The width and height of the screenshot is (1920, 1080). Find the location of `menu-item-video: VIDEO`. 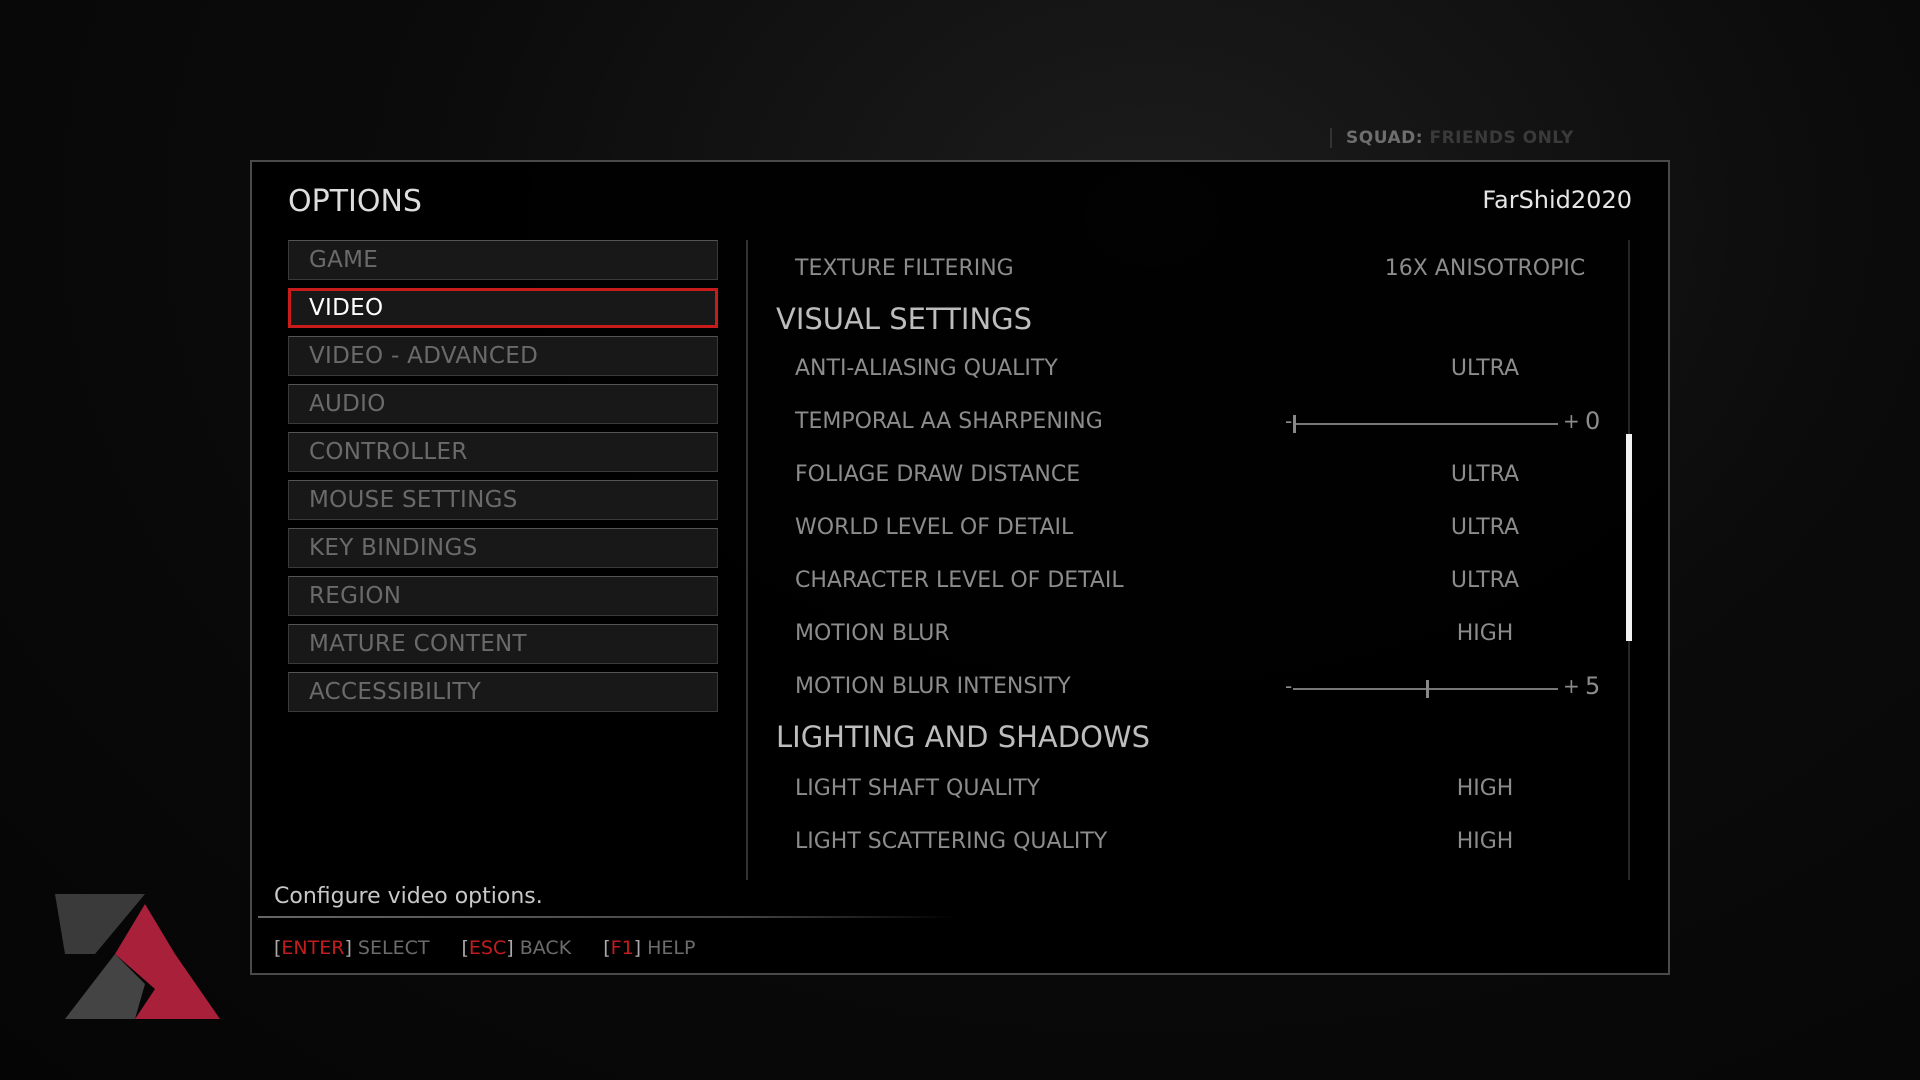

menu-item-video: VIDEO is located at coordinates (503, 308).